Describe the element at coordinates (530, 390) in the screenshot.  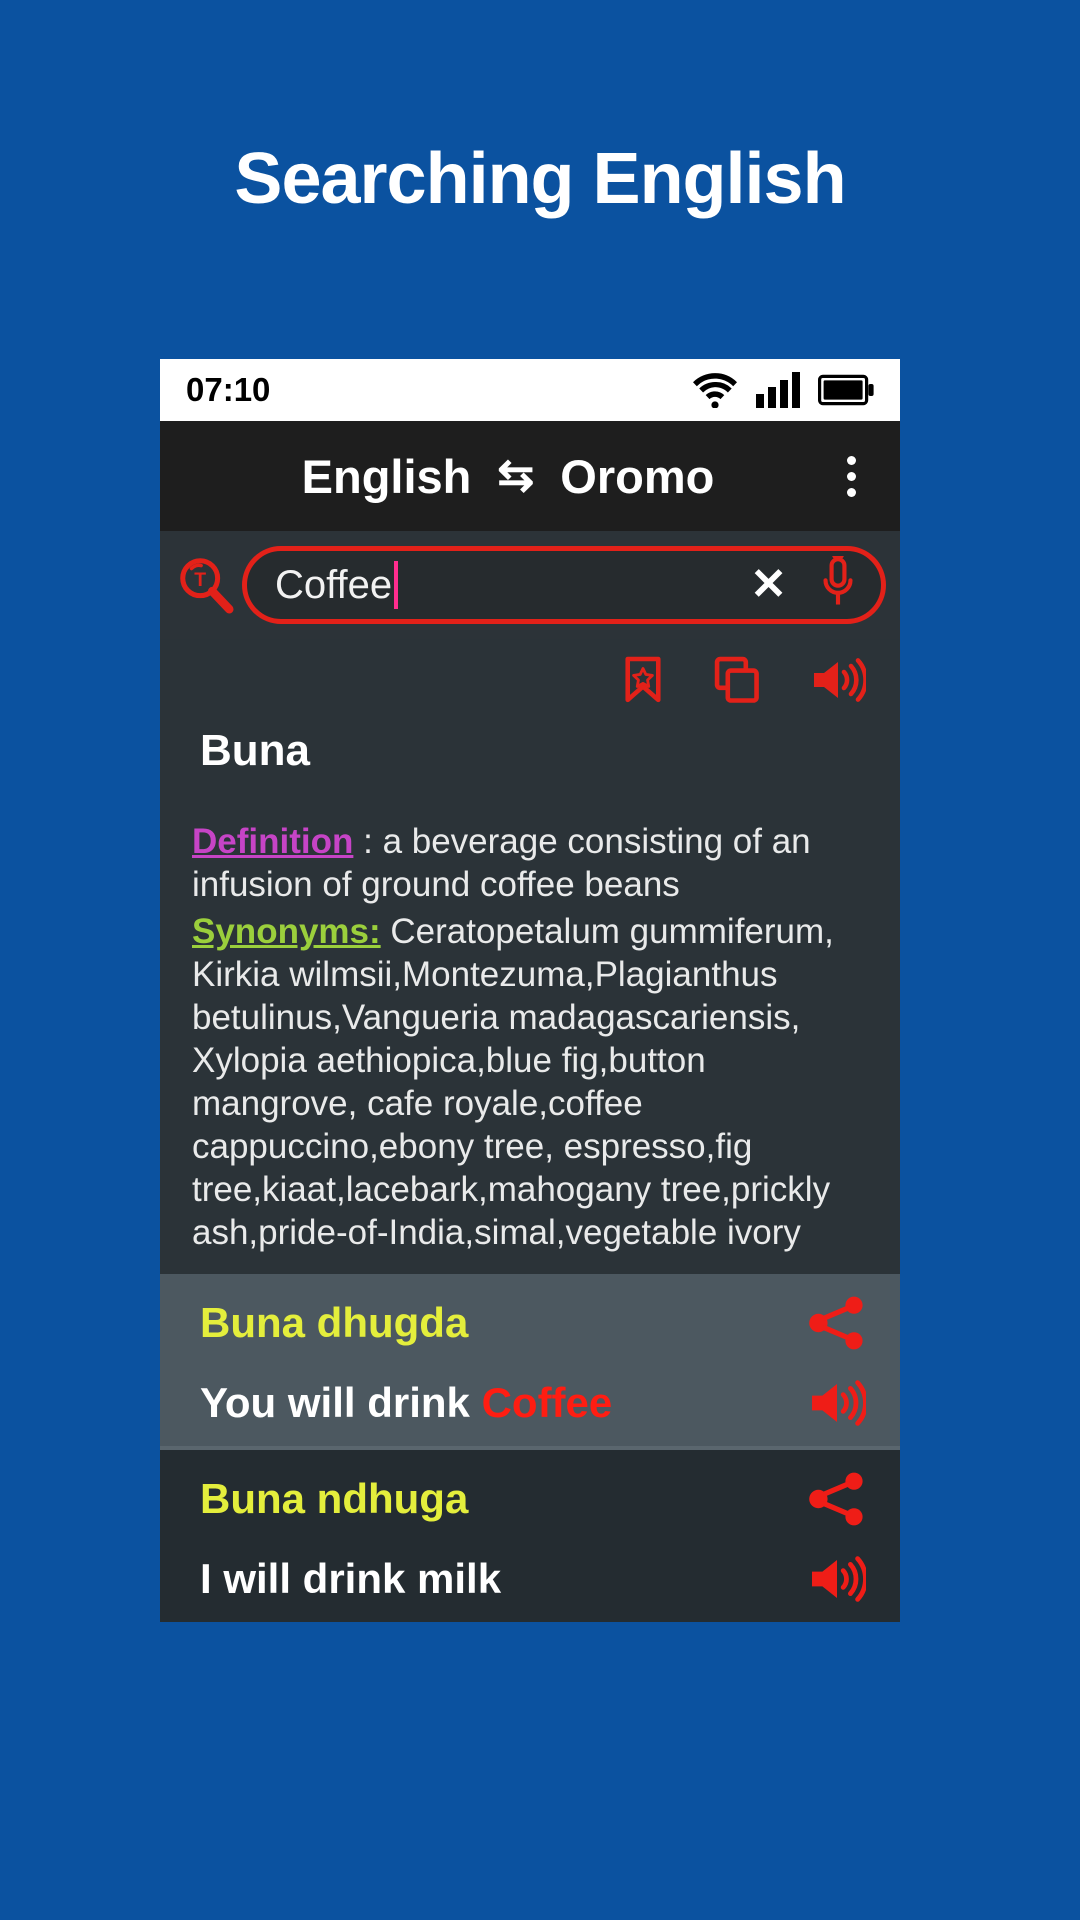
I see `status-bar: 07:10` at that location.